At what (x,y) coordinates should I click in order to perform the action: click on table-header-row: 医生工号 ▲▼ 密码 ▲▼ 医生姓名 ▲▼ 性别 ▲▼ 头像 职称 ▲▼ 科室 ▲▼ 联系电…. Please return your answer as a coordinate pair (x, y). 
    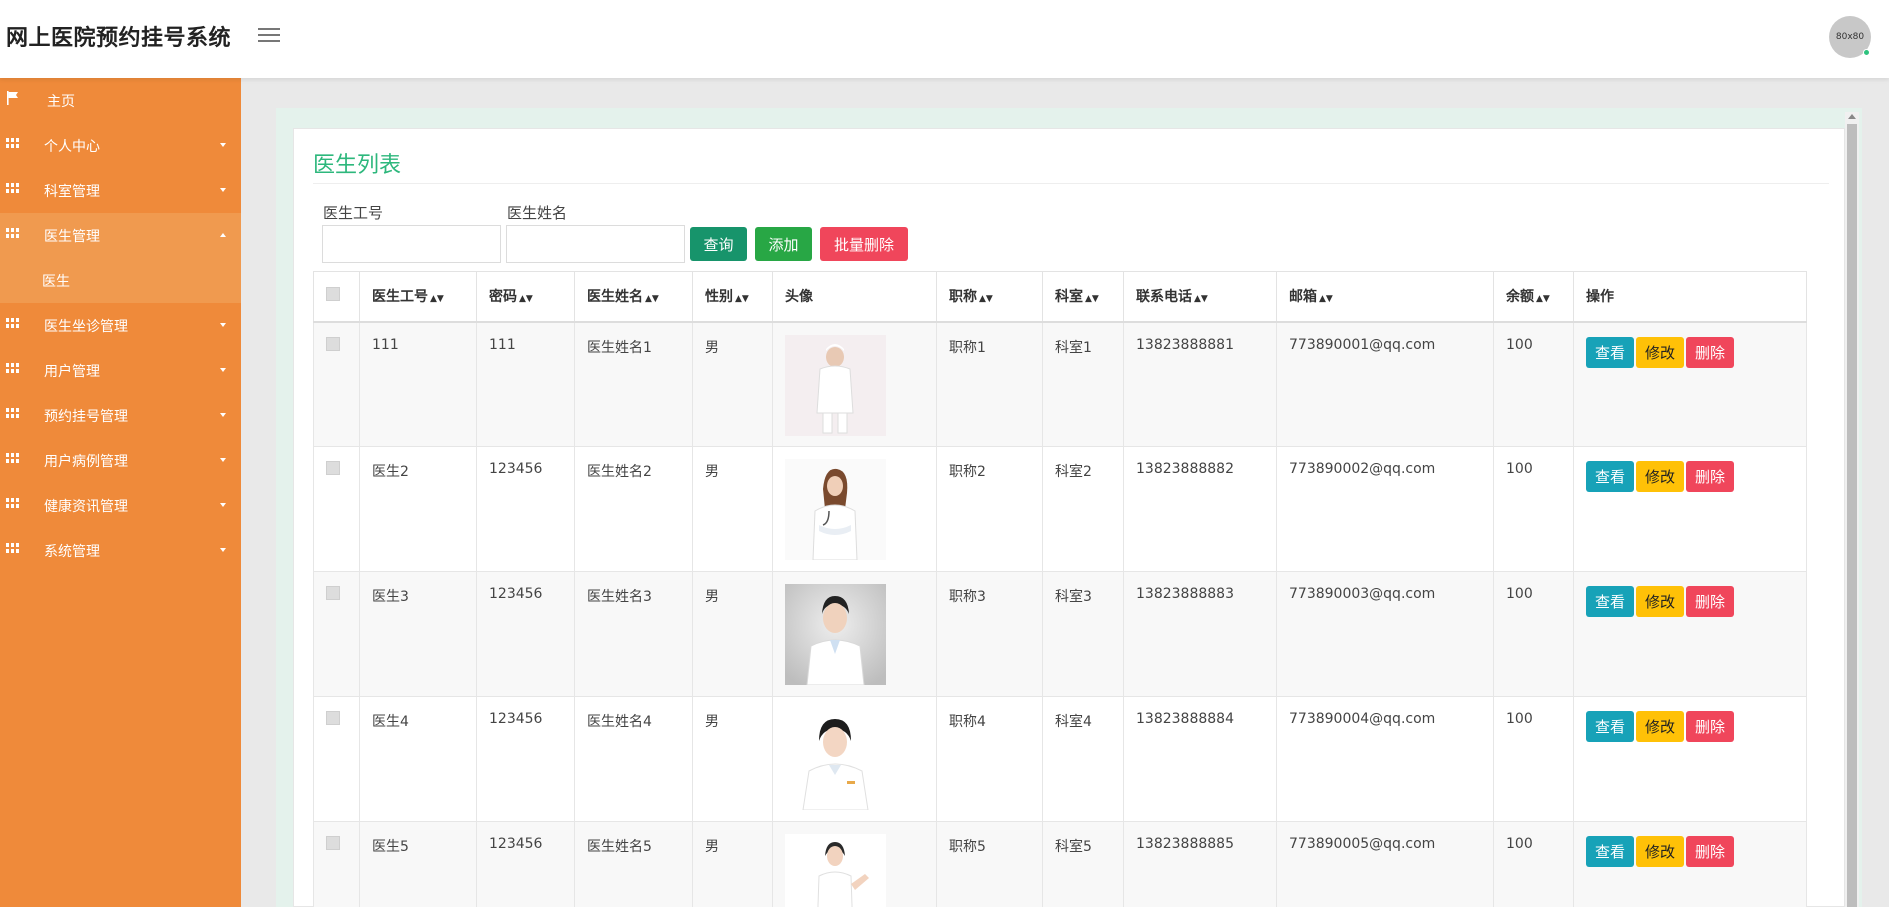
    Looking at the image, I should click on (1060, 297).